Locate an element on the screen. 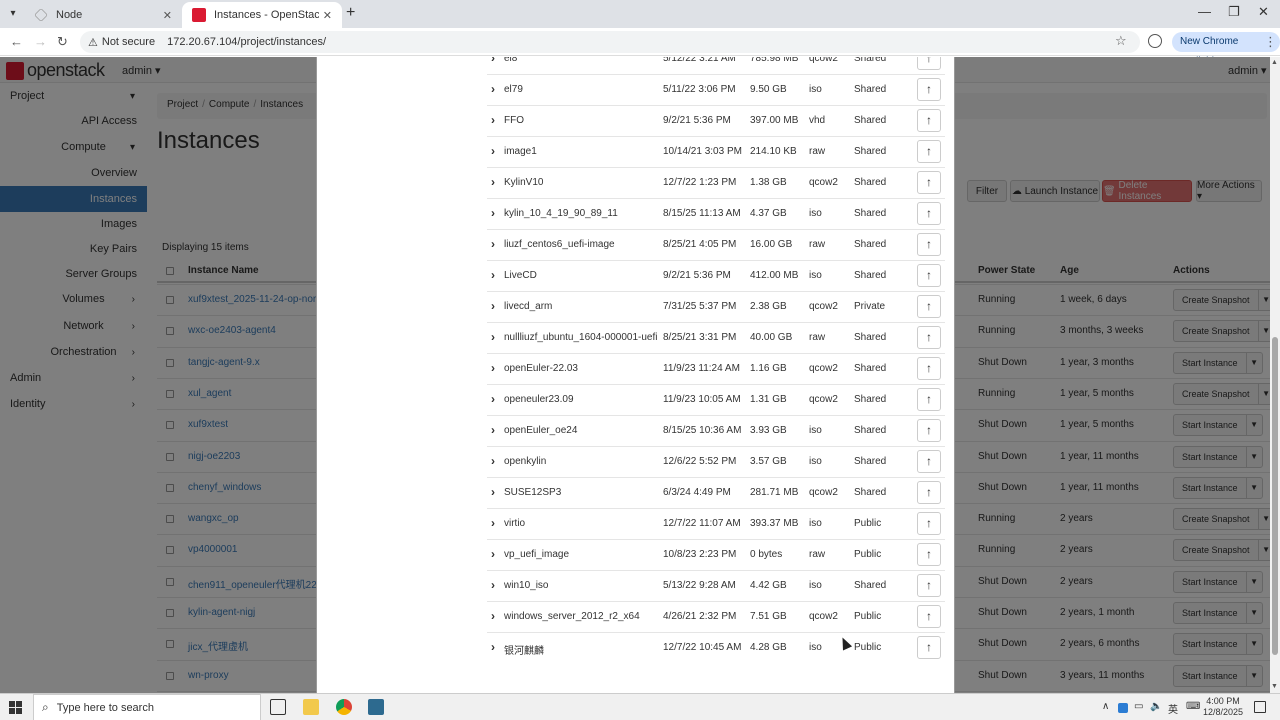 The width and height of the screenshot is (1280, 720). image-format: raw is located at coordinates (817, 554).